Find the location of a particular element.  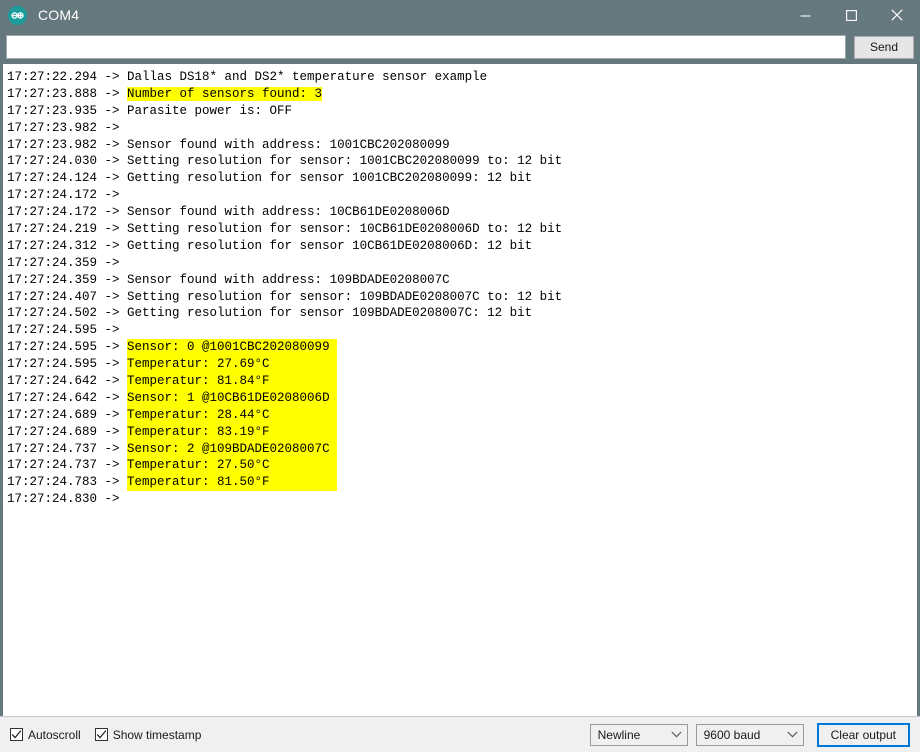

window-title: COM4 is located at coordinates (59, 15).